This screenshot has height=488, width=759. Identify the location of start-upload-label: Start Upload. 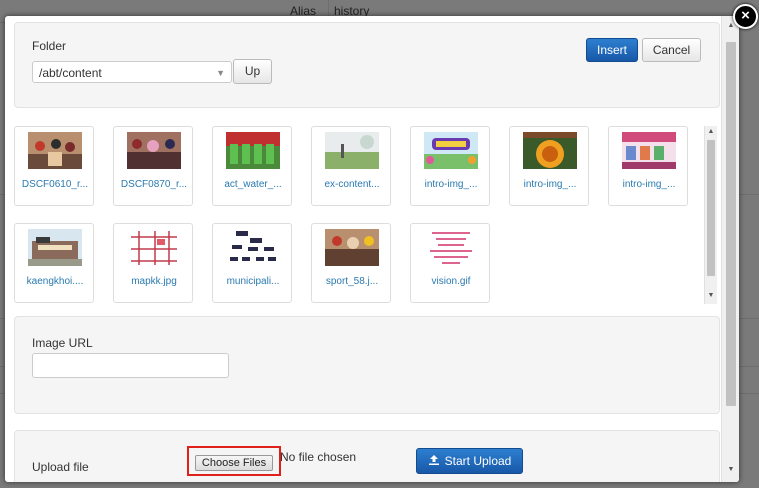
(478, 461).